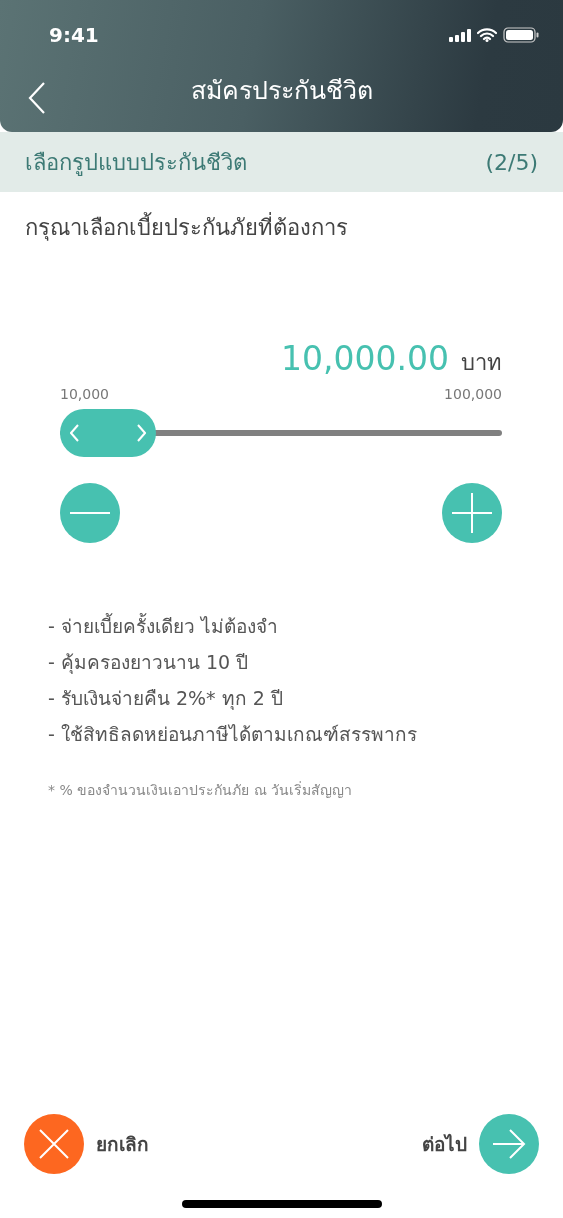 This screenshot has width=563, height=1218. What do you see at coordinates (37, 98) in the screenshot?
I see `back-icon` at bounding box center [37, 98].